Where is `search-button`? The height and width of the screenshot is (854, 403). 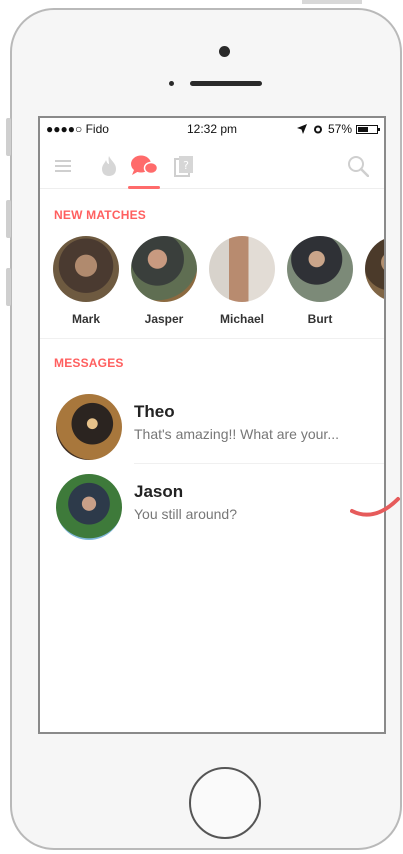 search-button is located at coordinates (358, 166).